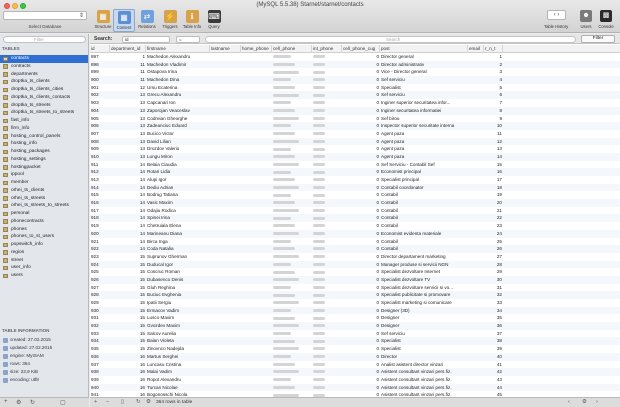 Image resolution: width=620 pixels, height=407 pixels. Describe the element at coordinates (100, 165) in the screenshot. I see `cell-id: 911` at that location.